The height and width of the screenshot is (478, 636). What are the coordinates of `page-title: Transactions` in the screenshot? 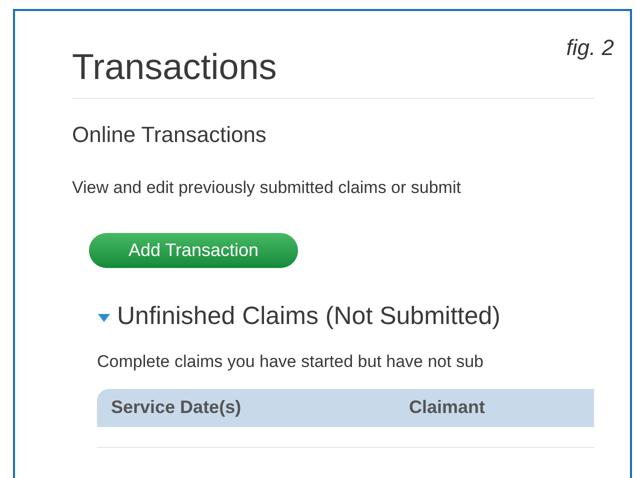 It's located at (174, 67).